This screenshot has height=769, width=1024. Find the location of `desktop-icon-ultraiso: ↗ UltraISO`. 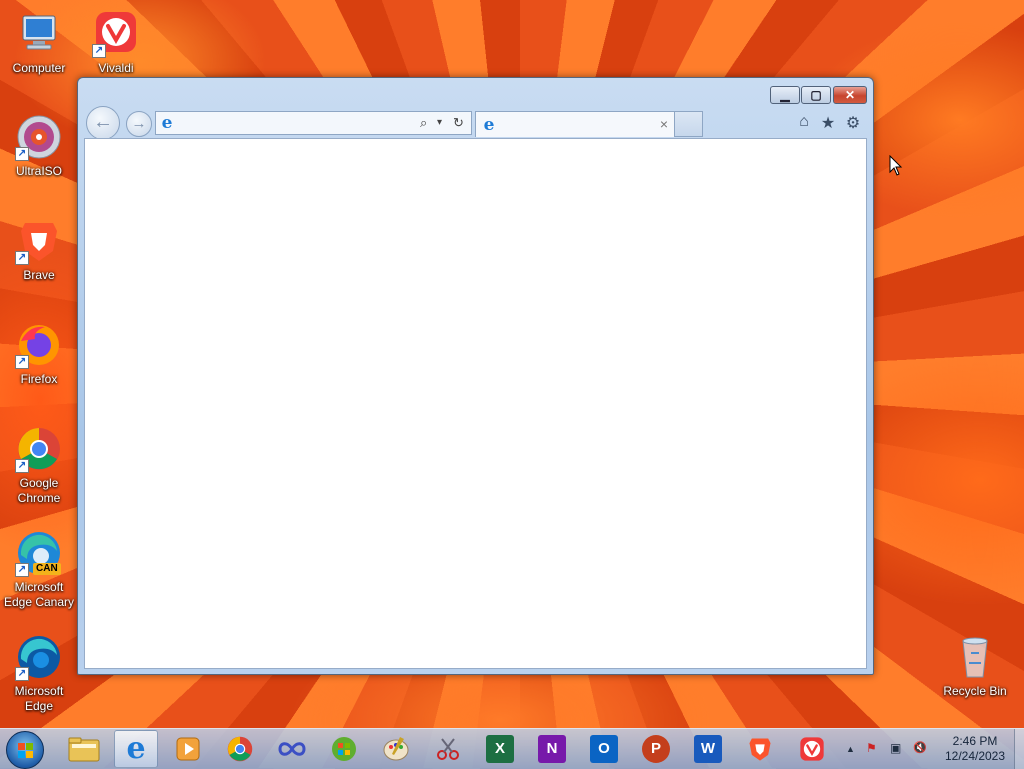

desktop-icon-ultraiso: ↗ UltraISO is located at coordinates (39, 146).